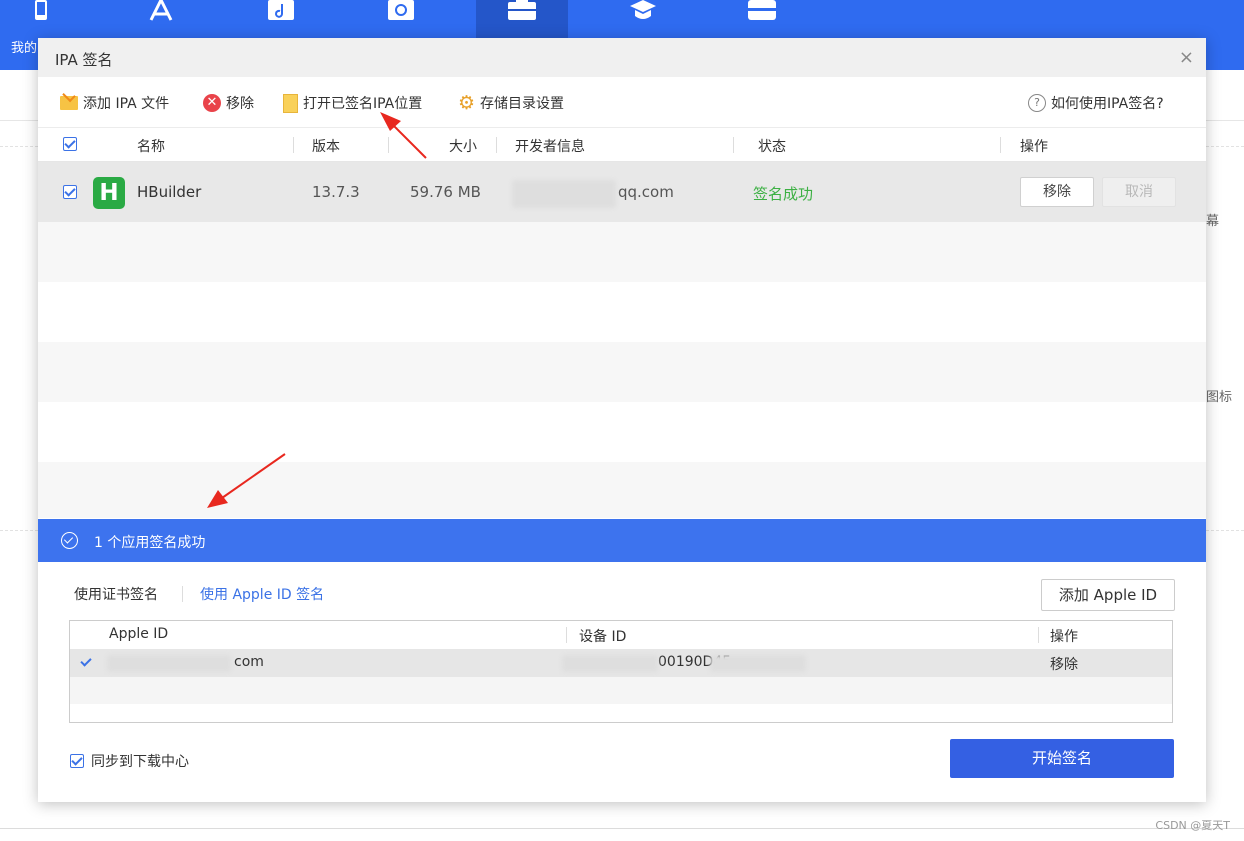  Describe the element at coordinates (317, 310) in the screenshot. I see `annotation-arrows` at that location.